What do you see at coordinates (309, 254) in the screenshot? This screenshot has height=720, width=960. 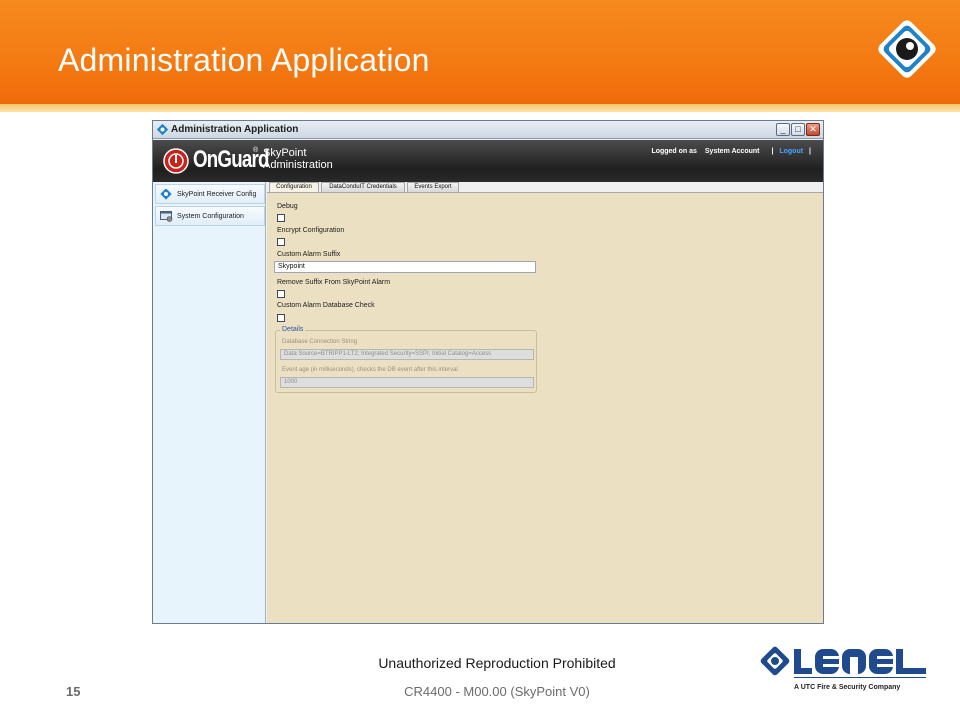 I see `suffix-label: Custom Alarm Suffix` at bounding box center [309, 254].